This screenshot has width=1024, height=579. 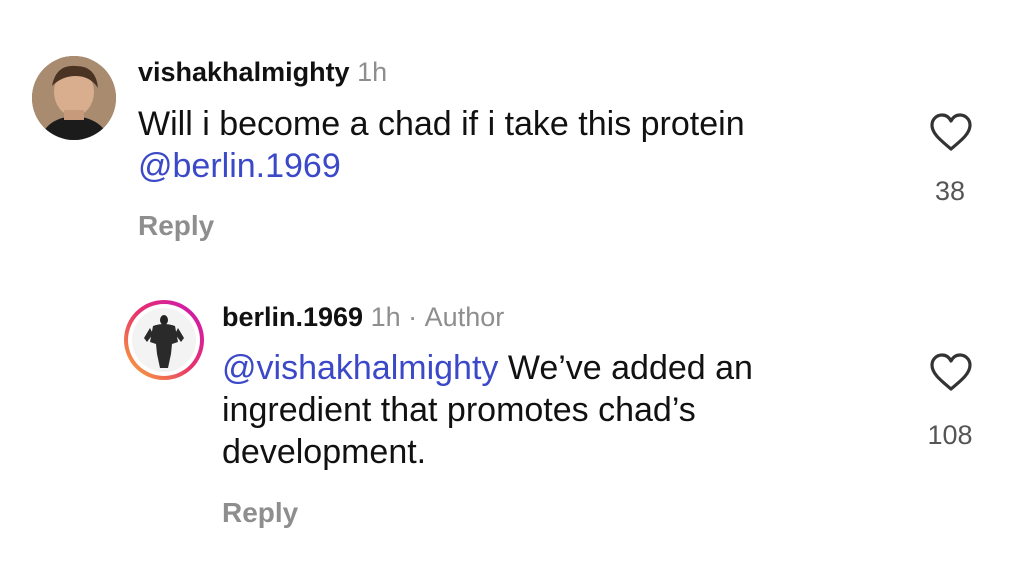 What do you see at coordinates (625, 368) in the screenshot?
I see `comment-text: We’ve added an` at bounding box center [625, 368].